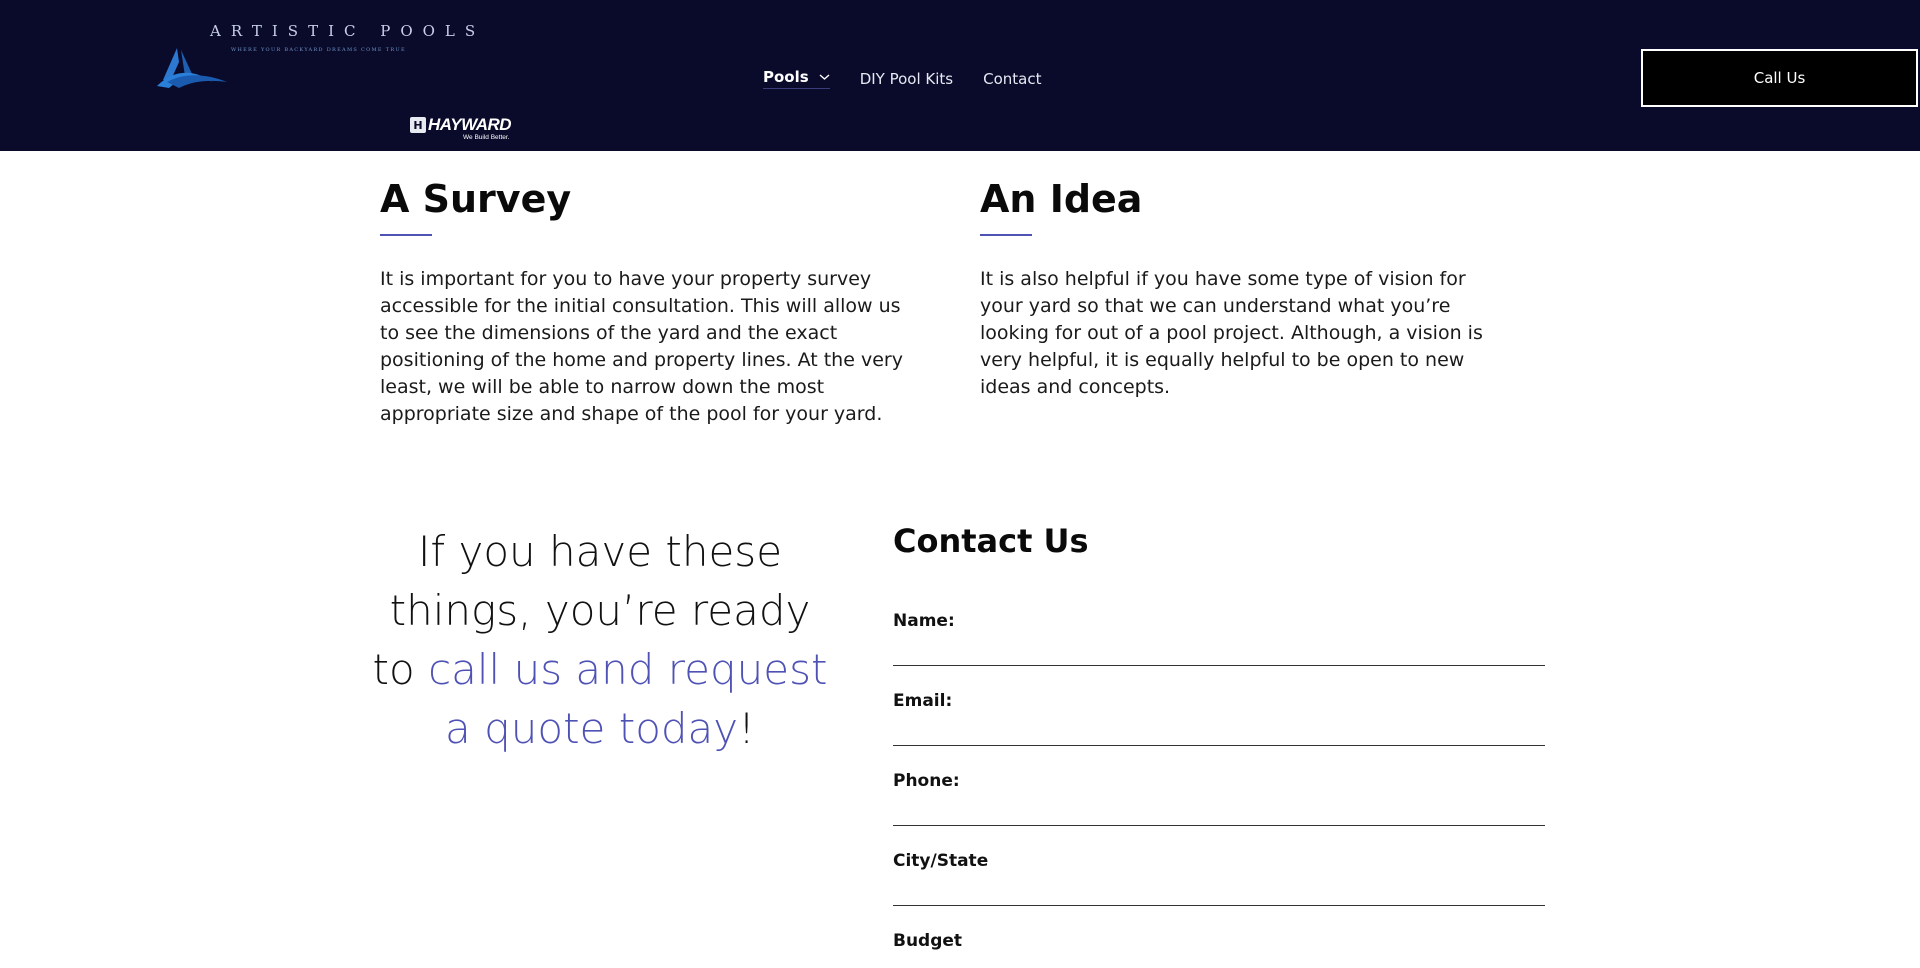 The height and width of the screenshot is (968, 1920). Describe the element at coordinates (928, 941) in the screenshot. I see `budget-label: Budget` at that location.